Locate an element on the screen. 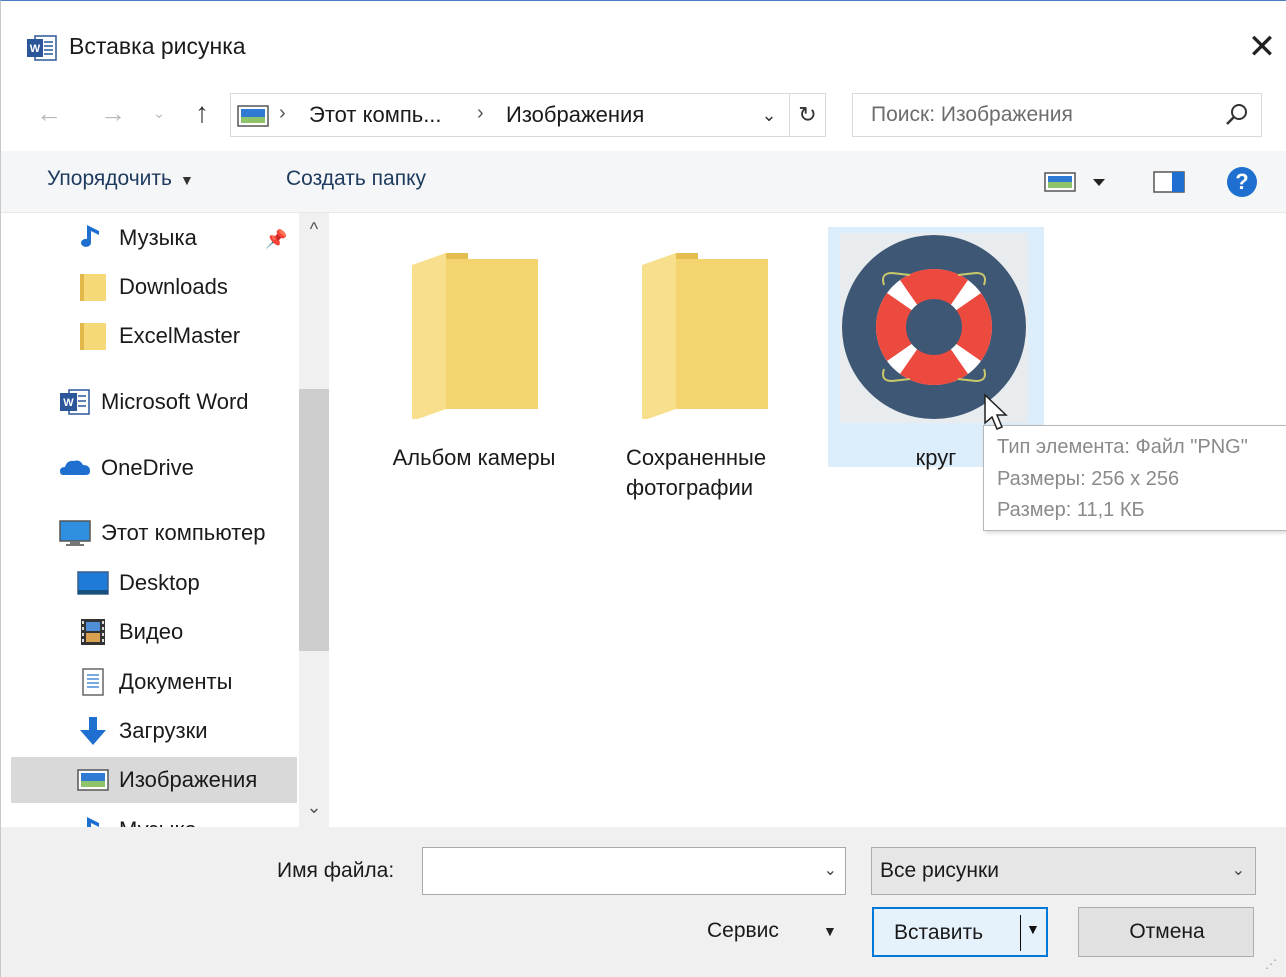 This screenshot has height=977, width=1286. insert-label: Вставить is located at coordinates (939, 932).